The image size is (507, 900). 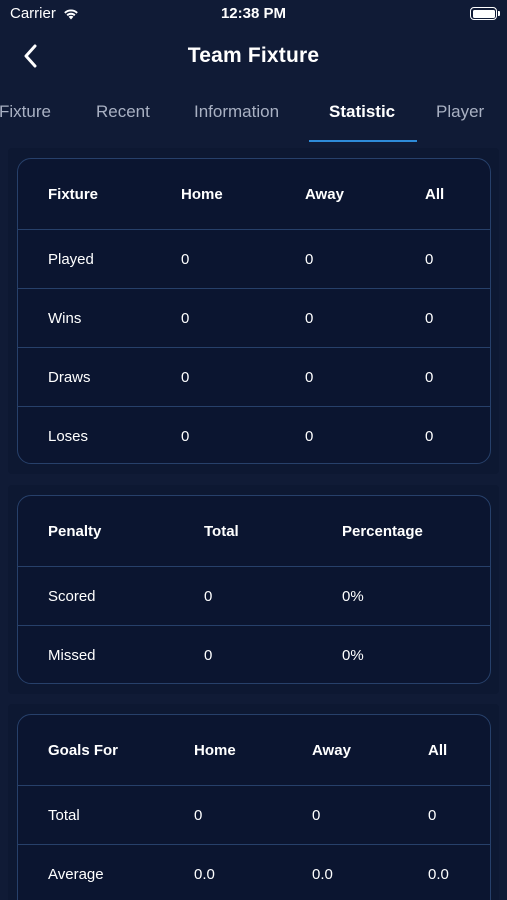 I want to click on page-title: Team Fixture, so click(x=253, y=55).